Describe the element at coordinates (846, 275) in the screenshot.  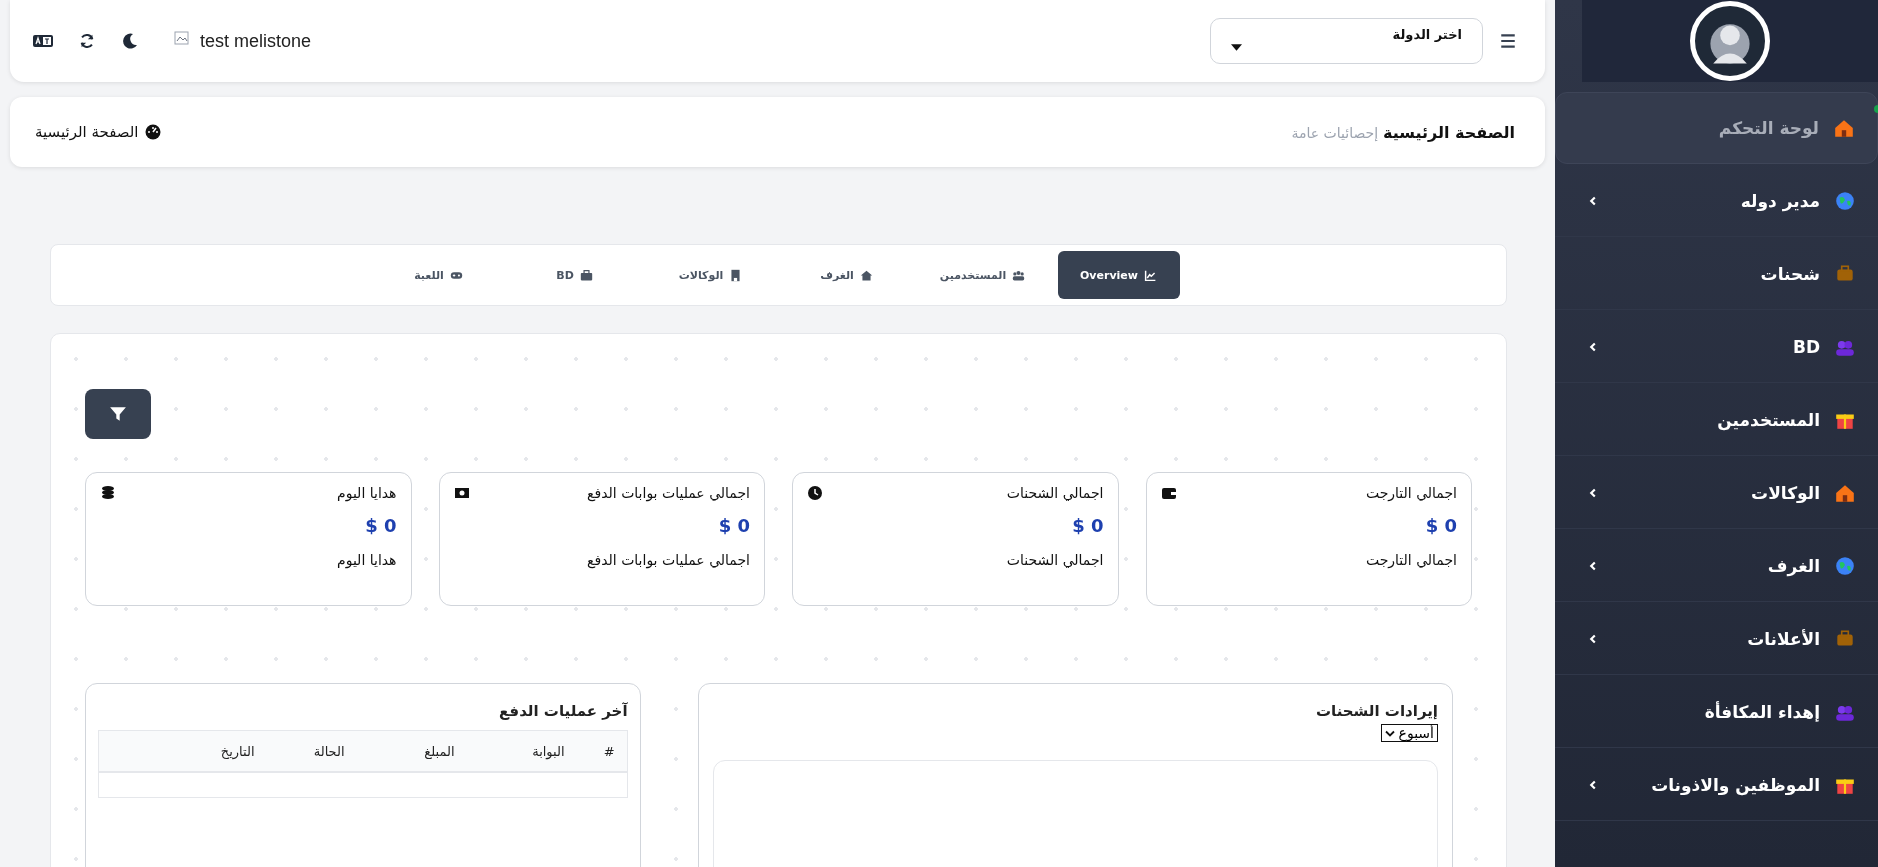
I see `tab: الغرف` at that location.